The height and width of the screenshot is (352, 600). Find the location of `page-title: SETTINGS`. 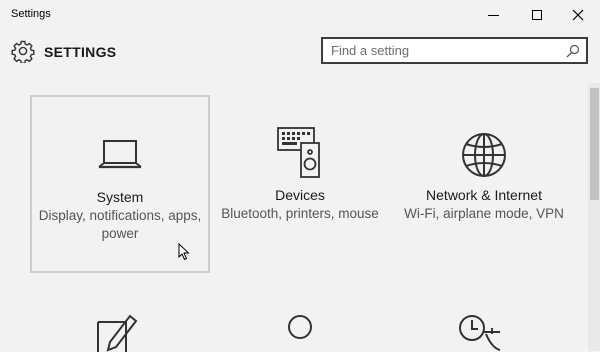

page-title: SETTINGS is located at coordinates (80, 52).